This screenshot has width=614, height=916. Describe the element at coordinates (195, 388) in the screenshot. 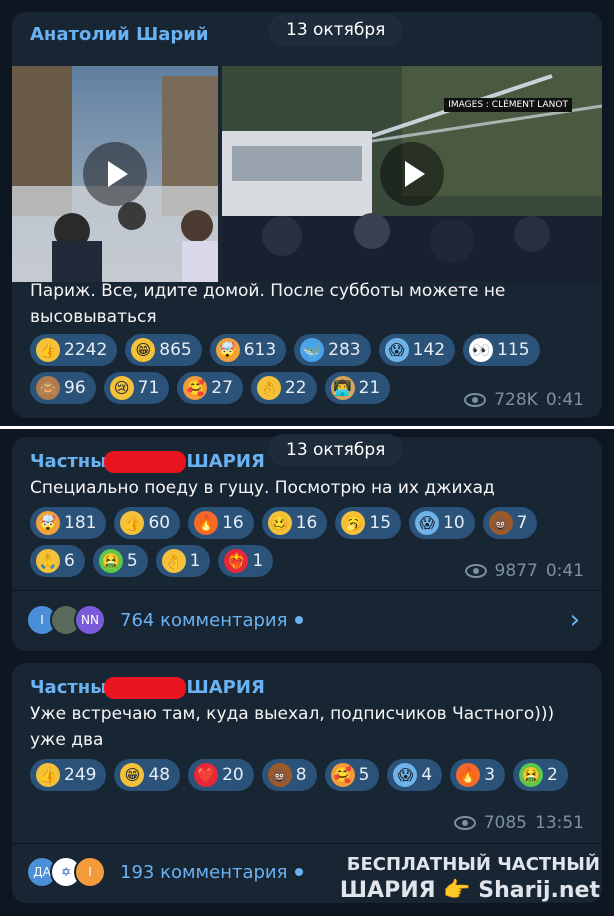

I see `hearts-face-icon: 🥰` at that location.